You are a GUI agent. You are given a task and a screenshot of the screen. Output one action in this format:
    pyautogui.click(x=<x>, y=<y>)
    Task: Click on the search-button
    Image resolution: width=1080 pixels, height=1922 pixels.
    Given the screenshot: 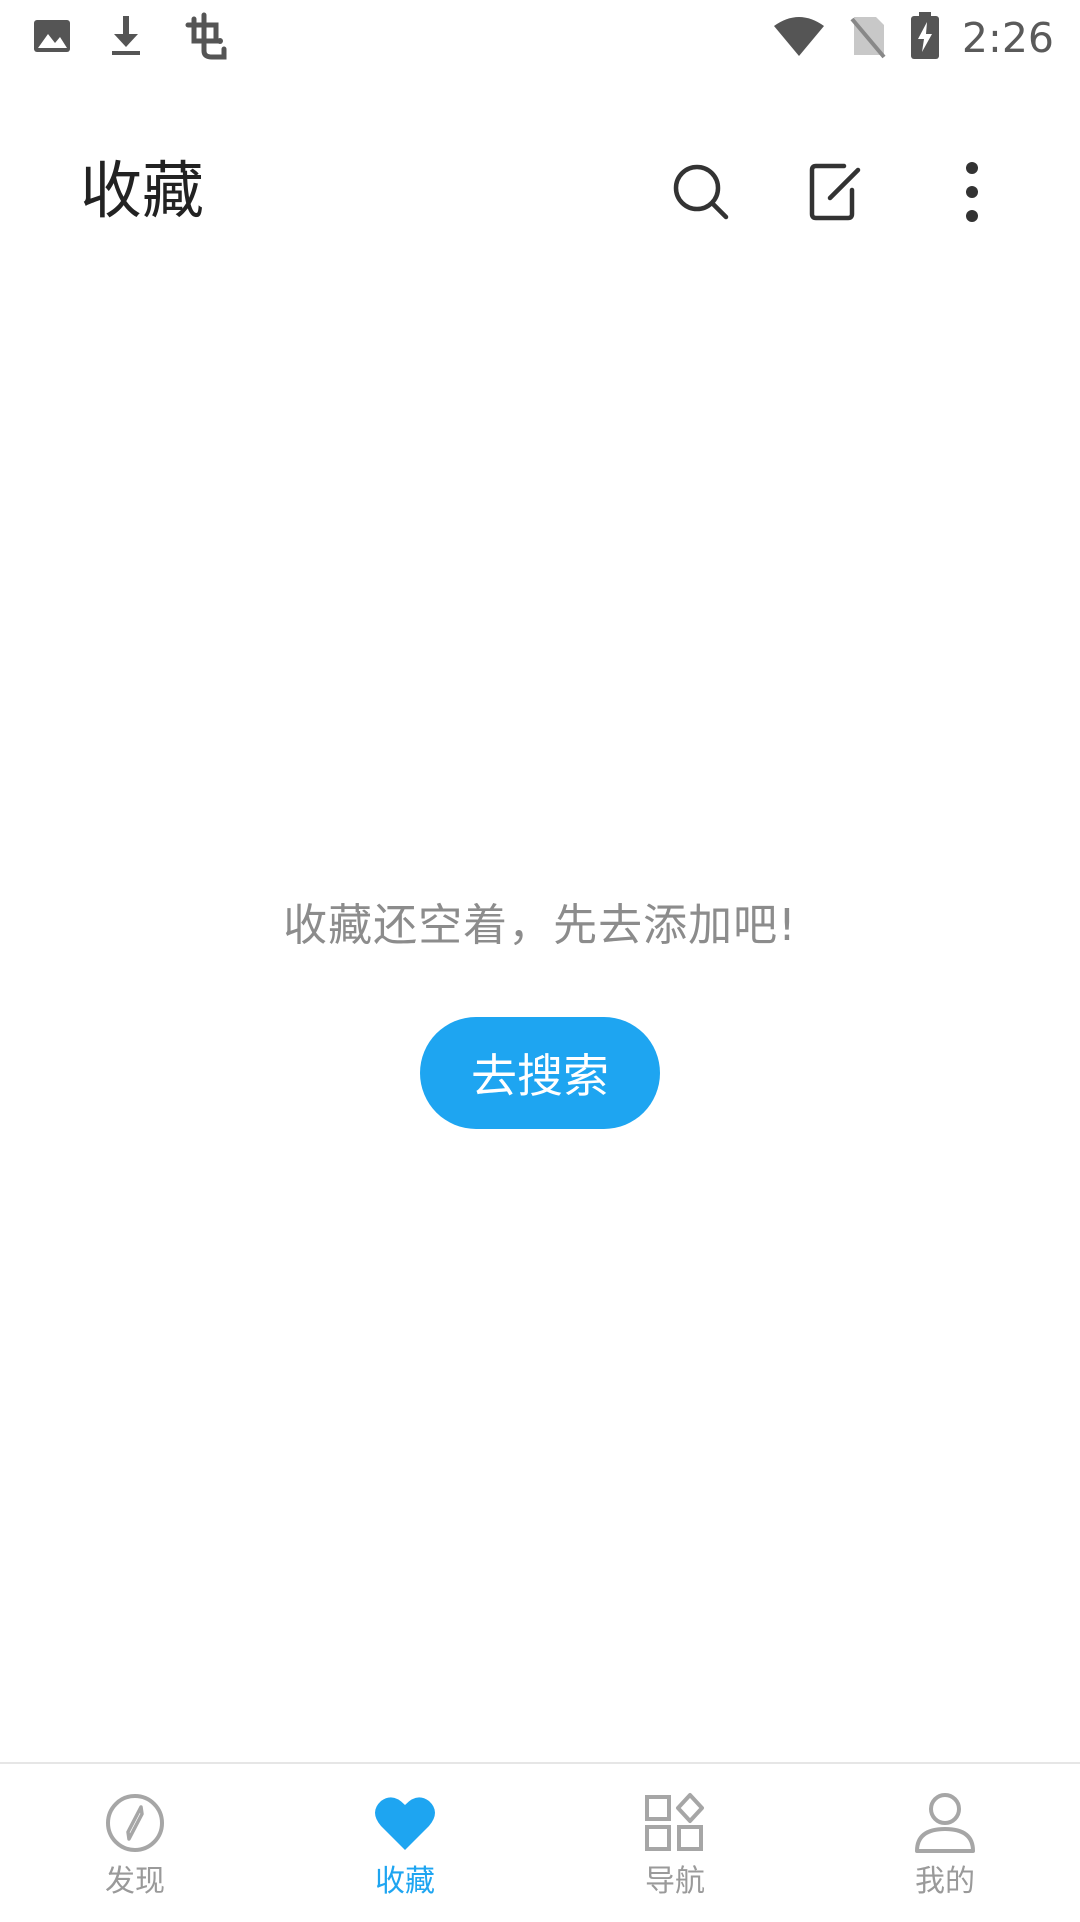 What is the action you would take?
    pyautogui.click(x=701, y=194)
    